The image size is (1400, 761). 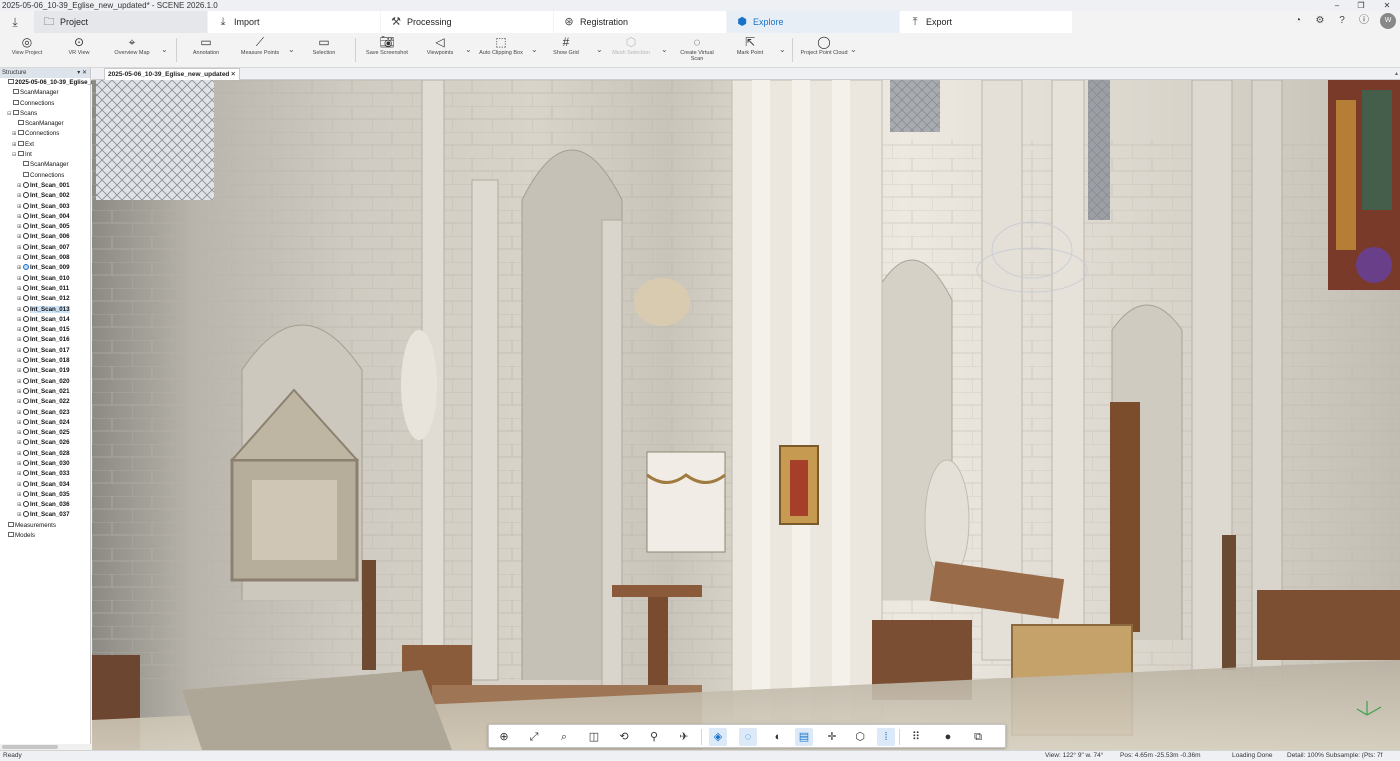 I want to click on point-density-icon: ⁞, so click(x=886, y=737).